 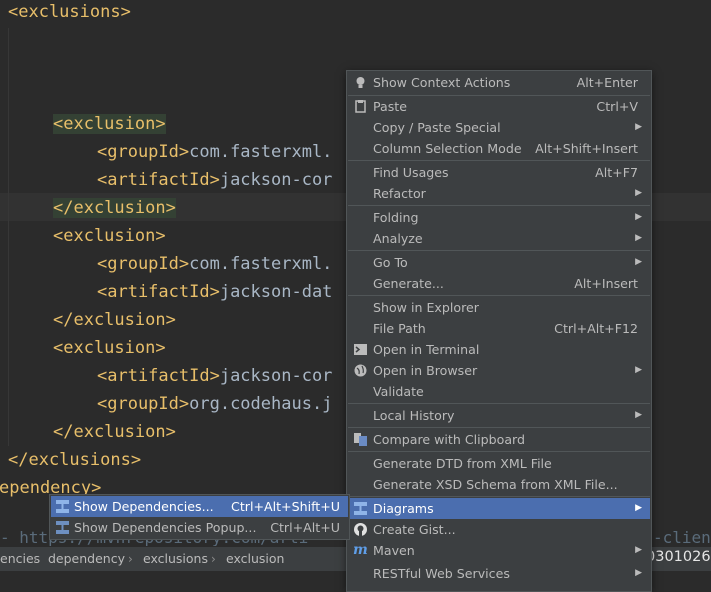 I want to click on menu-item-file-path: File Path Ctrl+Alt+F12, so click(x=499, y=328).